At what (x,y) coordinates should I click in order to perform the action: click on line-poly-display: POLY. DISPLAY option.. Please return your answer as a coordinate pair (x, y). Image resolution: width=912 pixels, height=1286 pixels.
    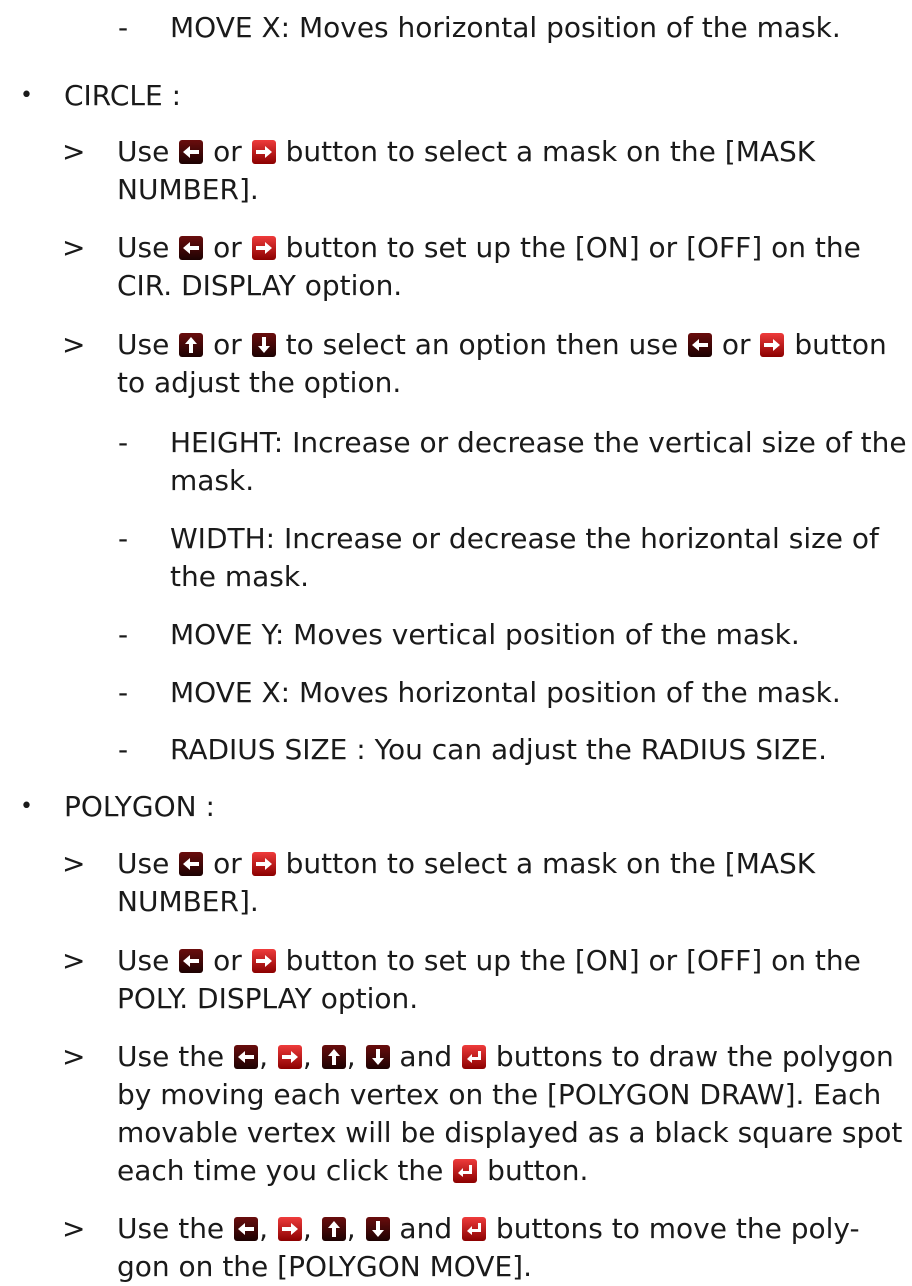
    Looking at the image, I should click on (268, 998).